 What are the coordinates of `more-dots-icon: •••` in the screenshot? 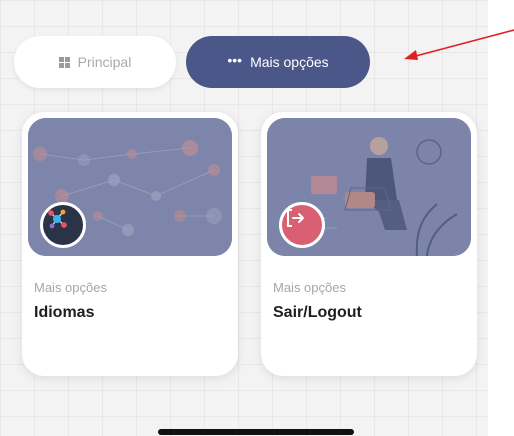 It's located at (235, 60).